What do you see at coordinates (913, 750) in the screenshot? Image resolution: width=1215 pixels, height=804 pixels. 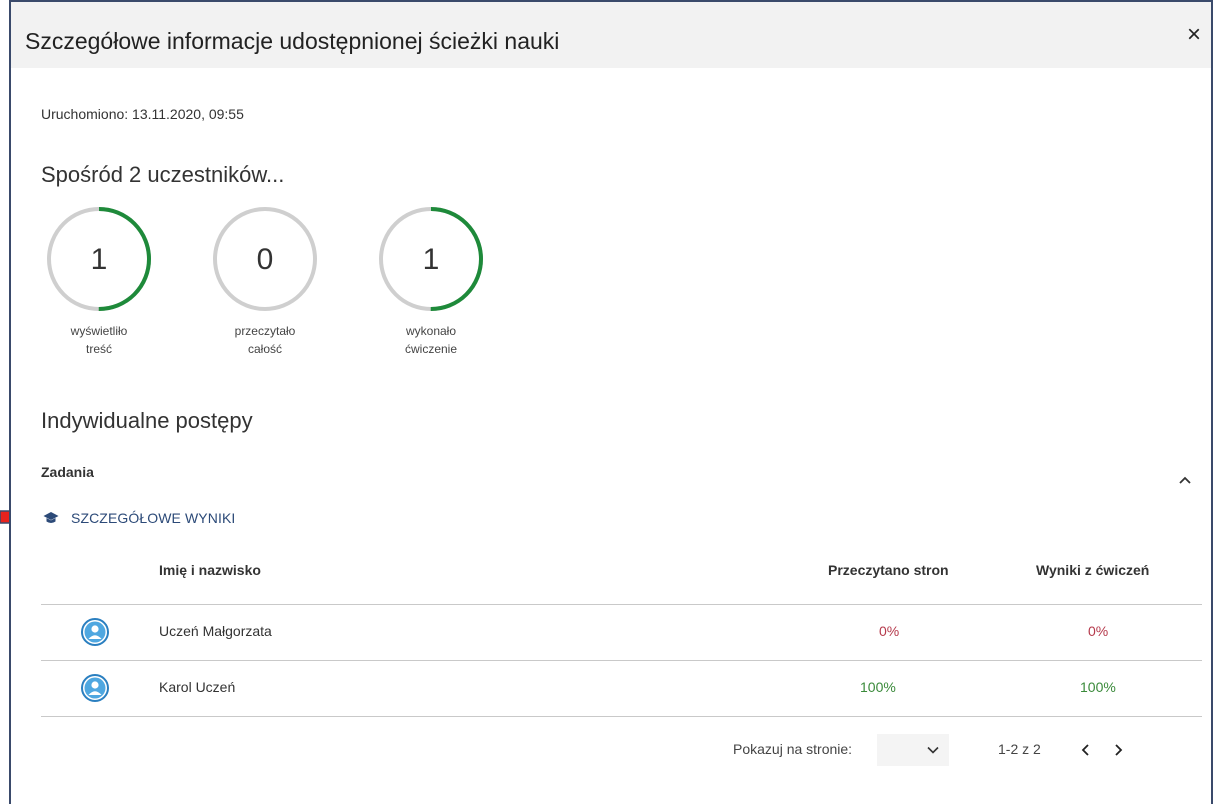 I see `rows-per-page-select` at bounding box center [913, 750].